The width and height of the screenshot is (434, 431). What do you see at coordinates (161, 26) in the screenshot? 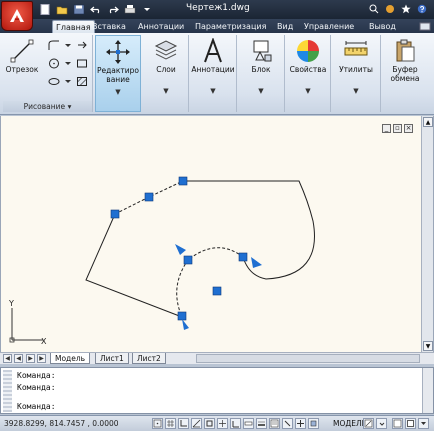
I see `tab-annotate: Аннотации` at bounding box center [161, 26].